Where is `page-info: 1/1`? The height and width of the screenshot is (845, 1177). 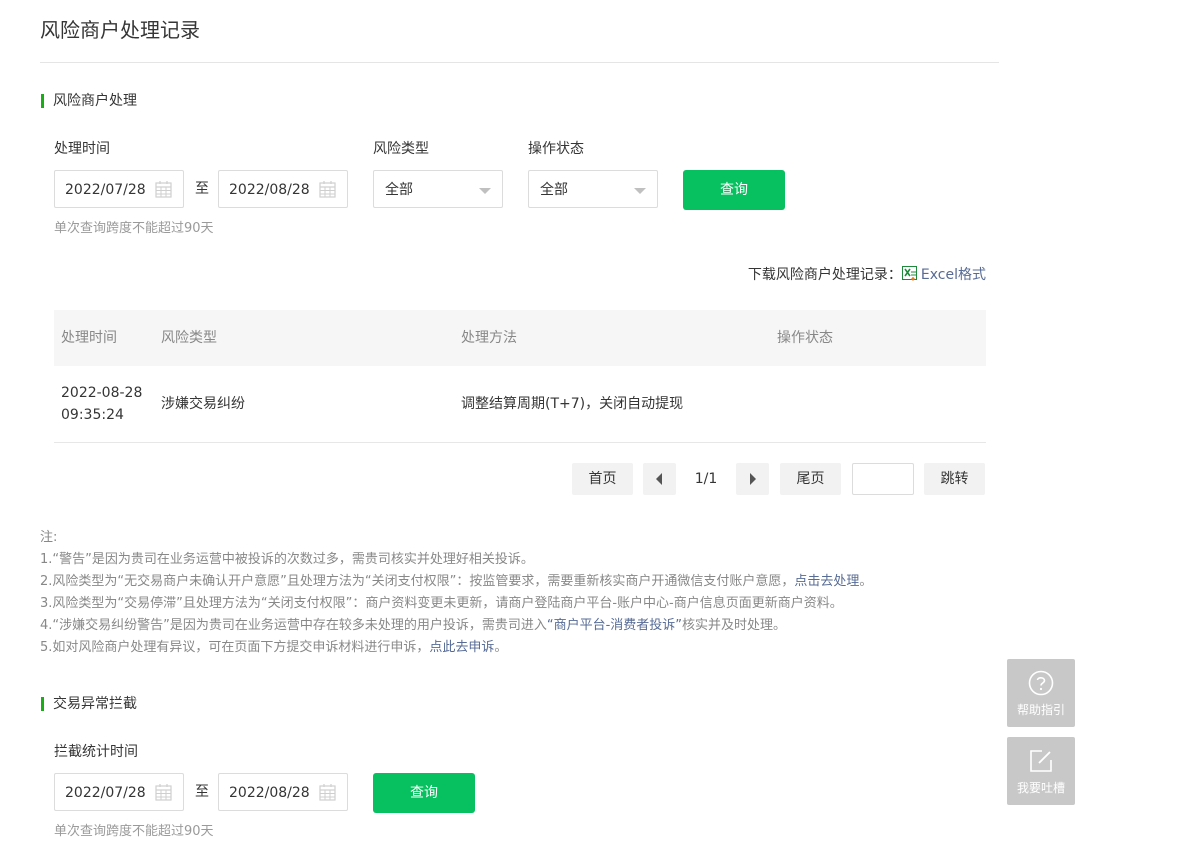 page-info: 1/1 is located at coordinates (706, 479).